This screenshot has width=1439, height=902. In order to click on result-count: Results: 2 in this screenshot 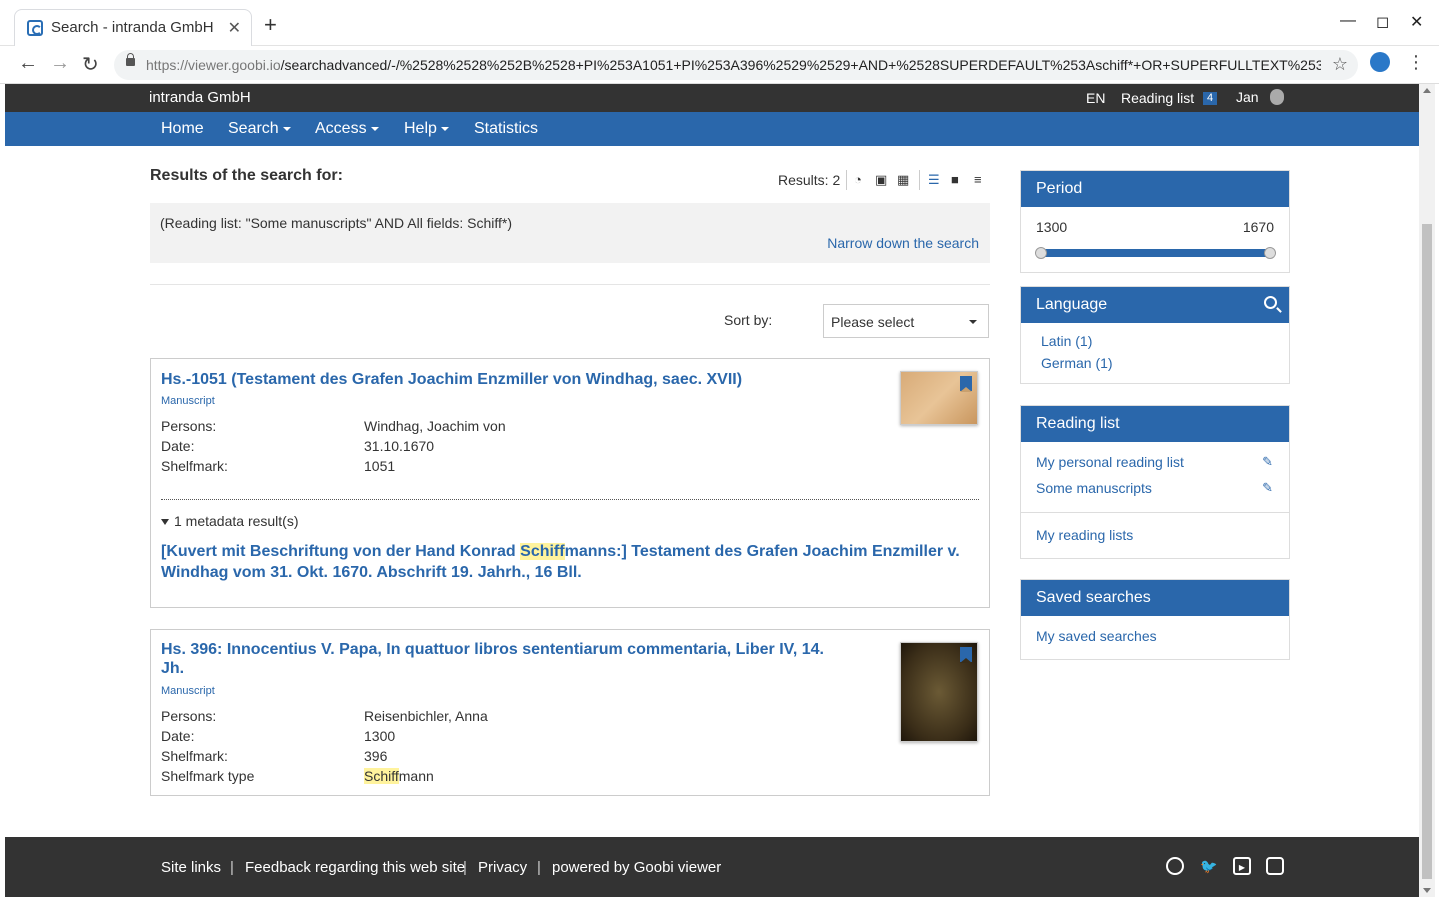, I will do `click(809, 180)`.